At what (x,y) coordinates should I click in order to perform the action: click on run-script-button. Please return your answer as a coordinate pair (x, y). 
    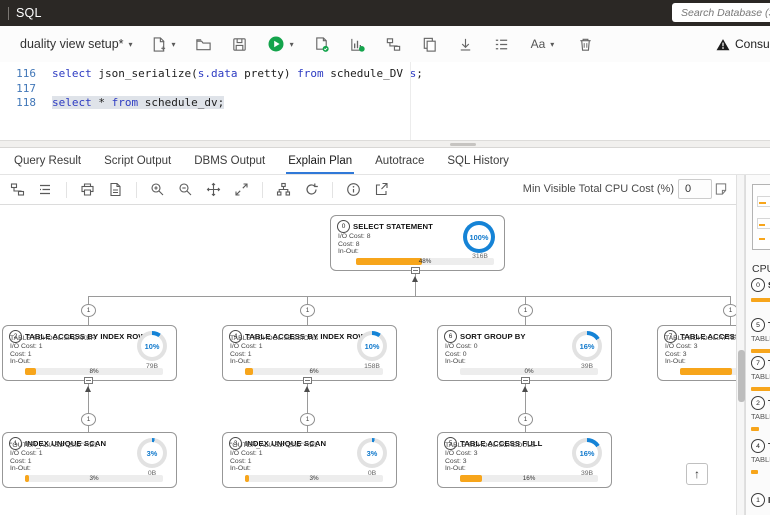
    Looking at the image, I should click on (321, 44).